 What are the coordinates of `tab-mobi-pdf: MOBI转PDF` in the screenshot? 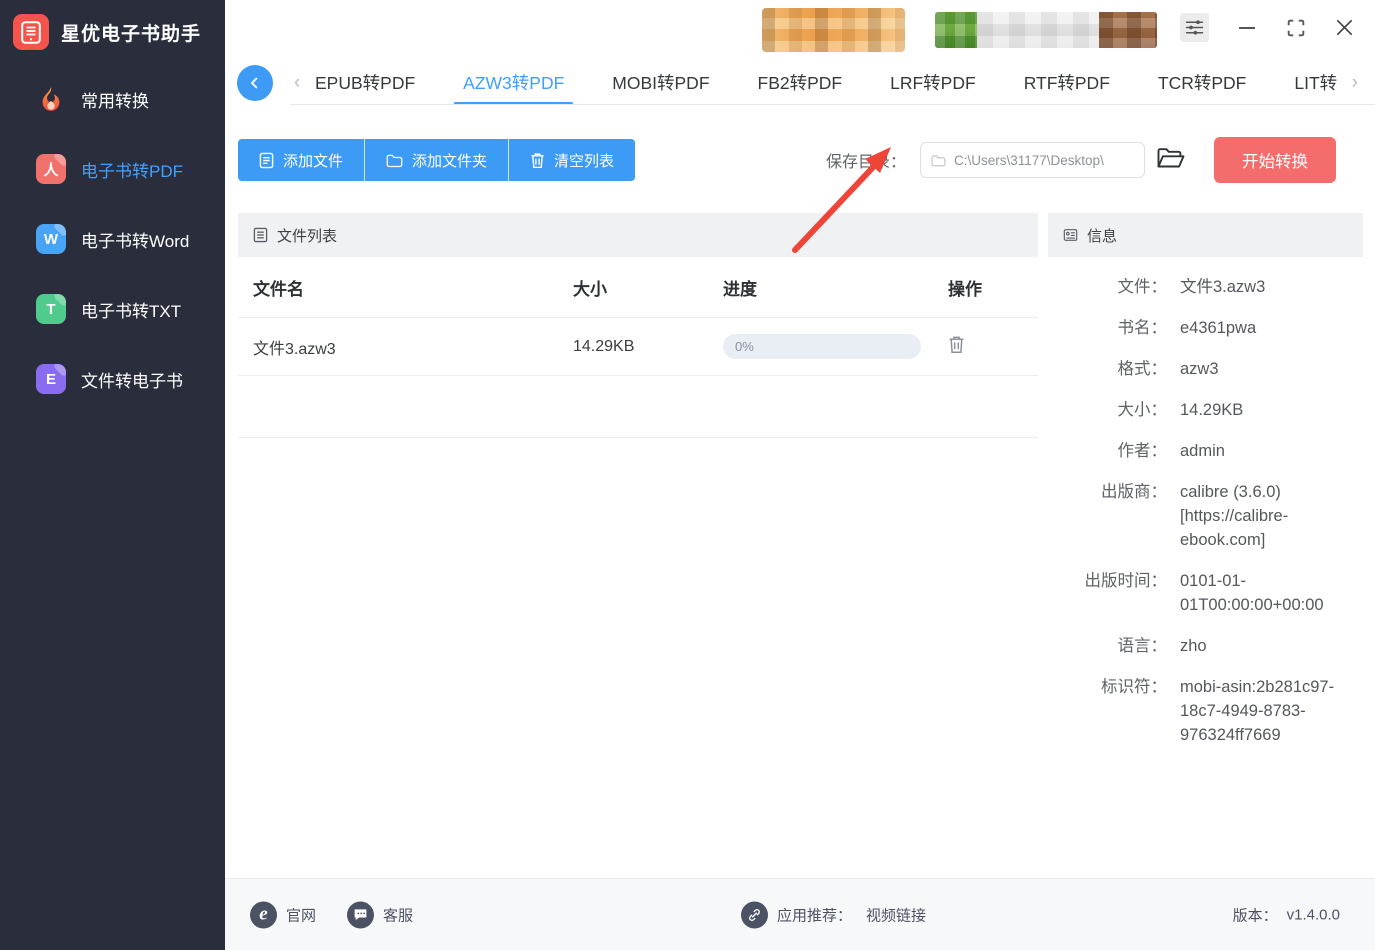 It's located at (660, 82).